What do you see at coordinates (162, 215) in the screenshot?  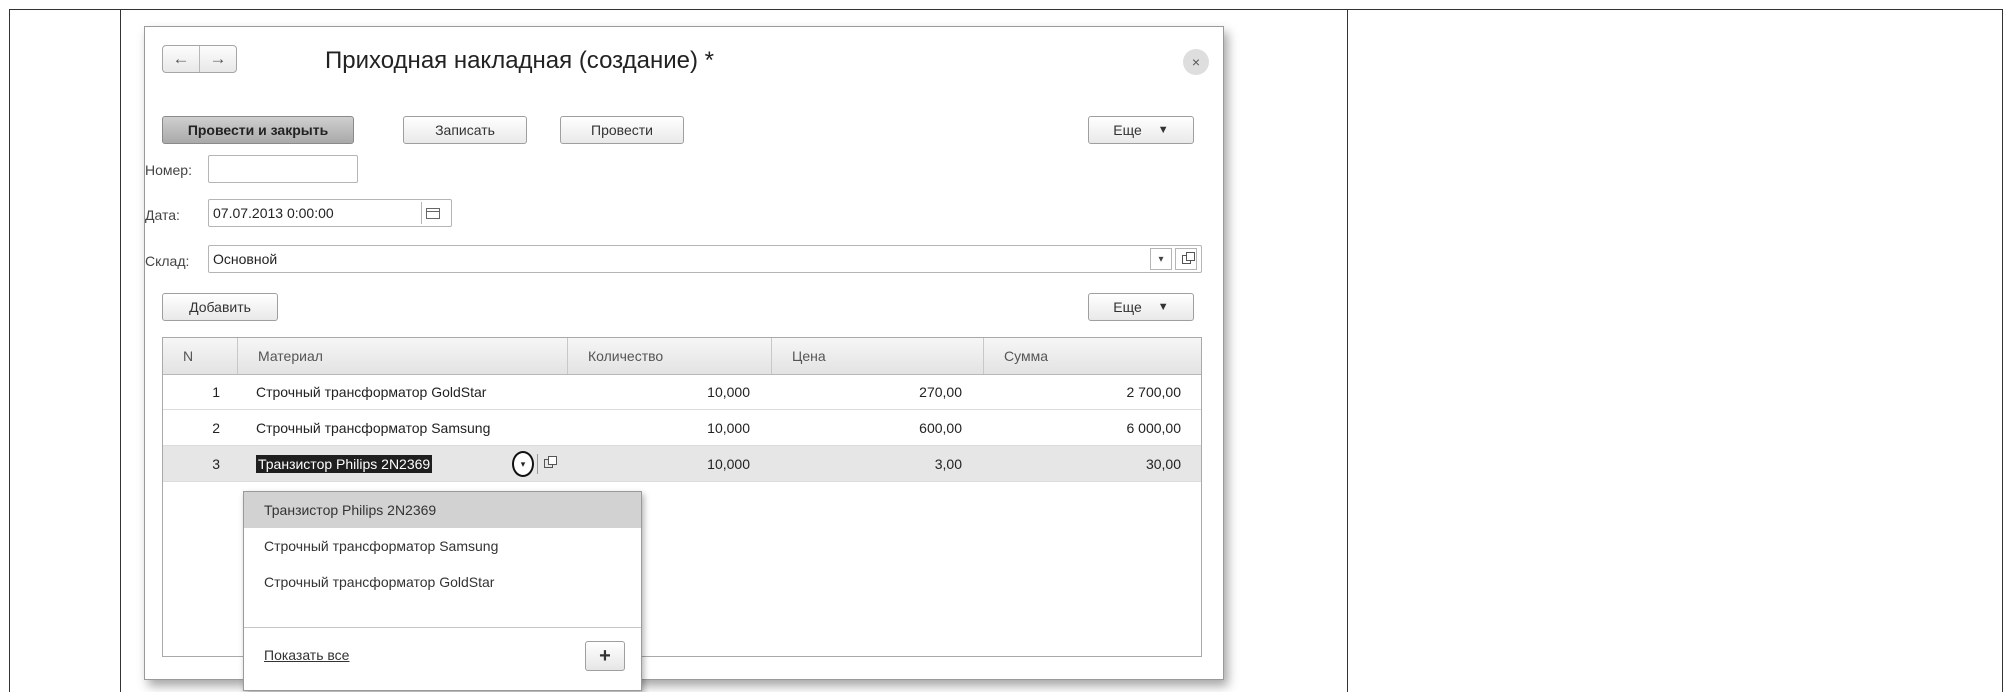 I see `date-label: Дата:` at bounding box center [162, 215].